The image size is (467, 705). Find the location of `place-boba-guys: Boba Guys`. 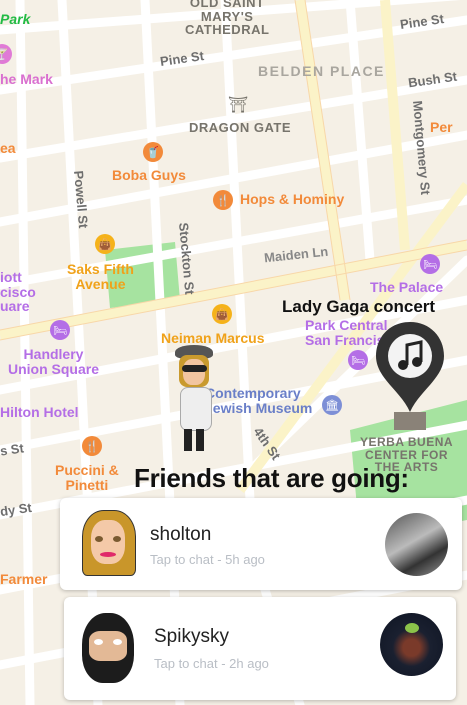

place-boba-guys: Boba Guys is located at coordinates (149, 175).